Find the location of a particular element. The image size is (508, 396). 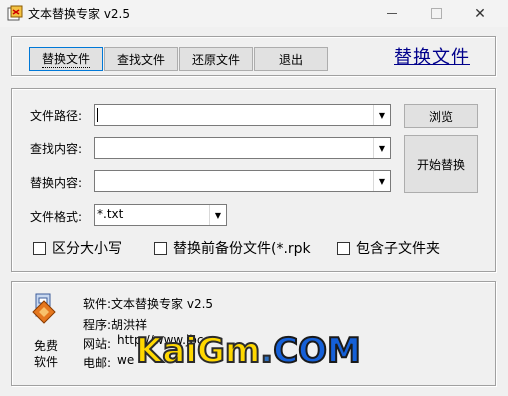

email-label: 电邮: is located at coordinates (97, 363).